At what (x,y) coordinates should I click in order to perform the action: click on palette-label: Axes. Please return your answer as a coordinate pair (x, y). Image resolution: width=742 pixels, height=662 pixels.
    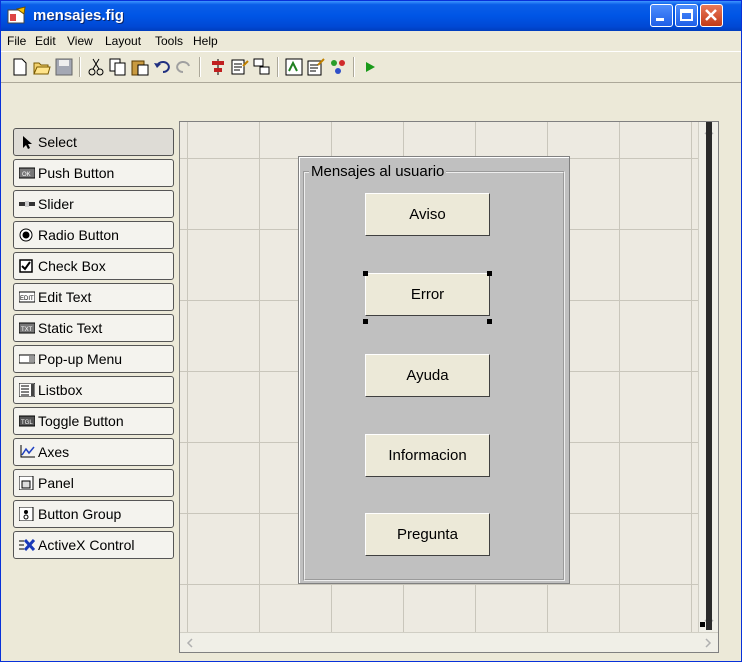
    Looking at the image, I should click on (54, 452).